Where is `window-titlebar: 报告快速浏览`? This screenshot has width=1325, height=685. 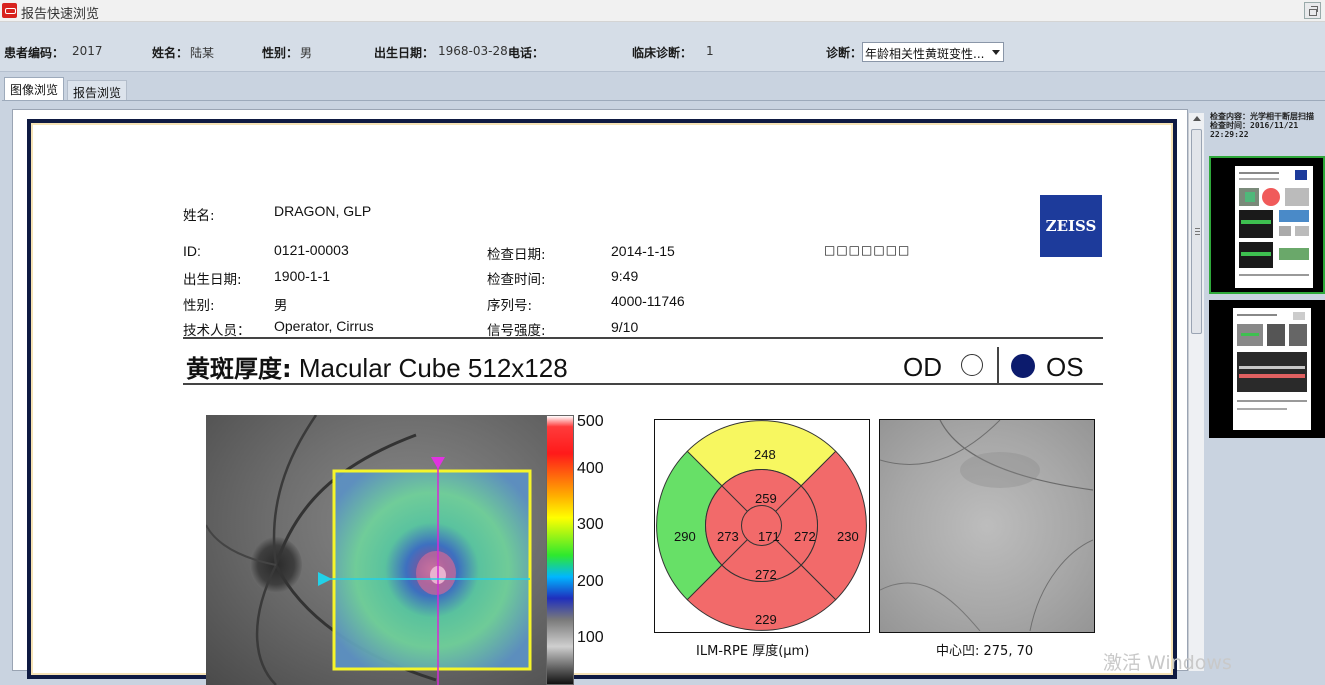 window-titlebar: 报告快速浏览 is located at coordinates (662, 11).